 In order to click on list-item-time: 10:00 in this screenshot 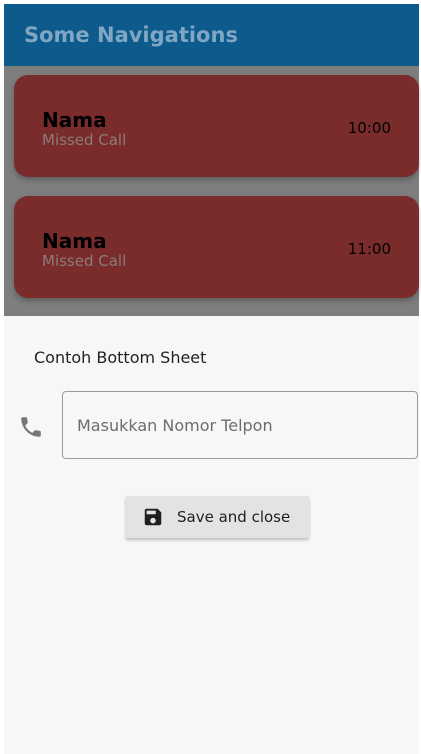, I will do `click(369, 128)`.